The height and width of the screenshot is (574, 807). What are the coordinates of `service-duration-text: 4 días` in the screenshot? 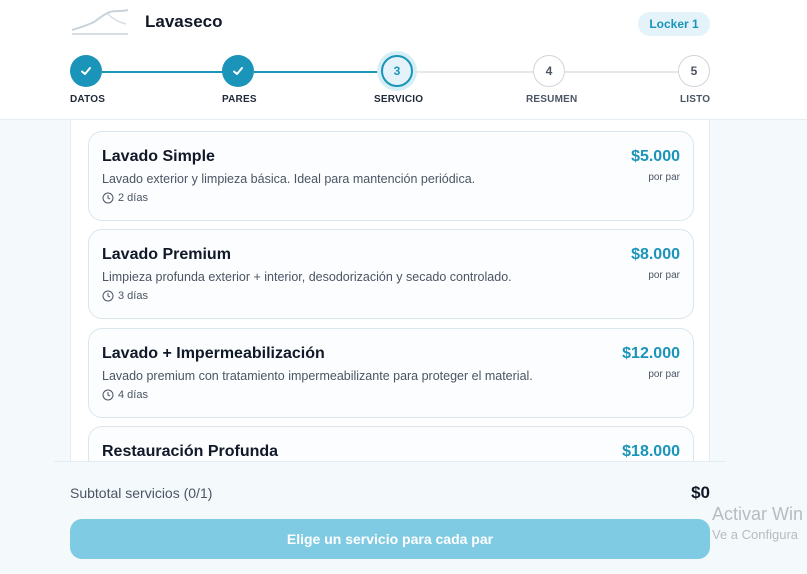 It's located at (133, 395).